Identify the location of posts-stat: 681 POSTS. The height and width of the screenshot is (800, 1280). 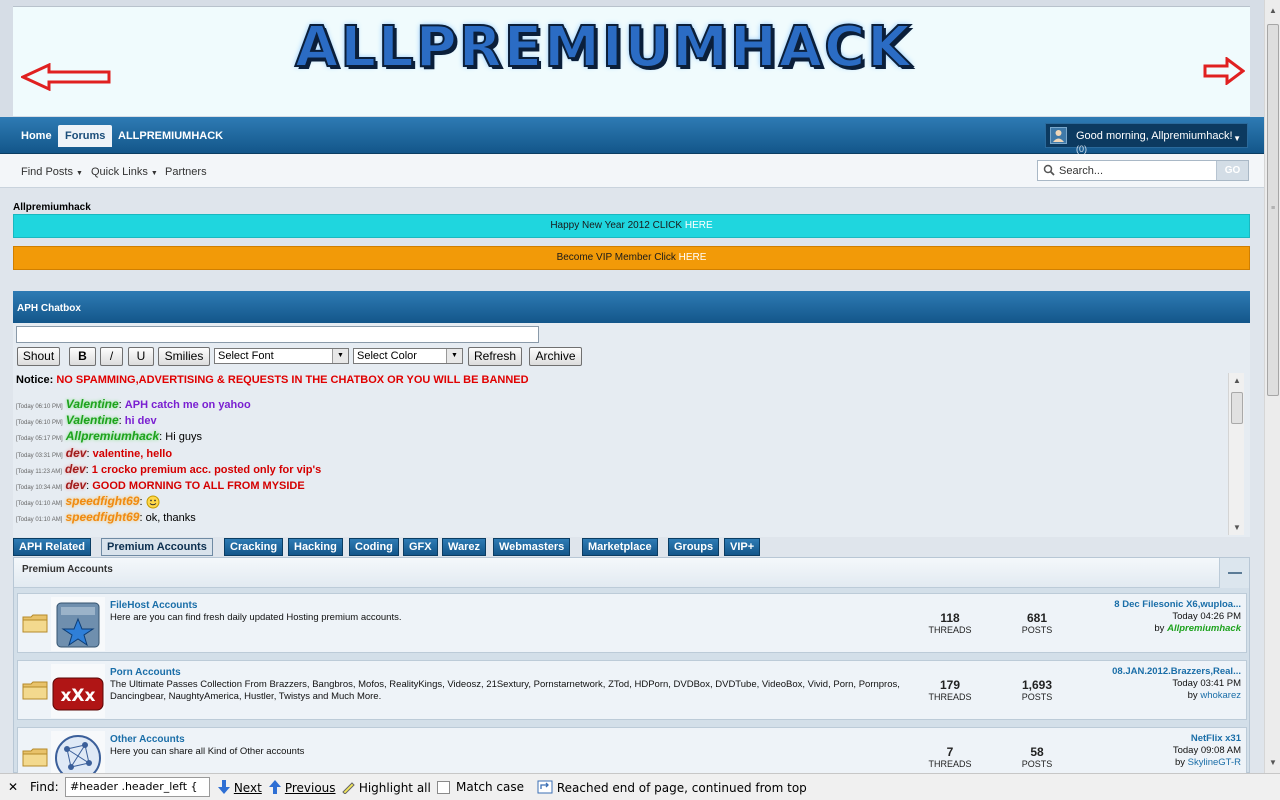
(1037, 623).